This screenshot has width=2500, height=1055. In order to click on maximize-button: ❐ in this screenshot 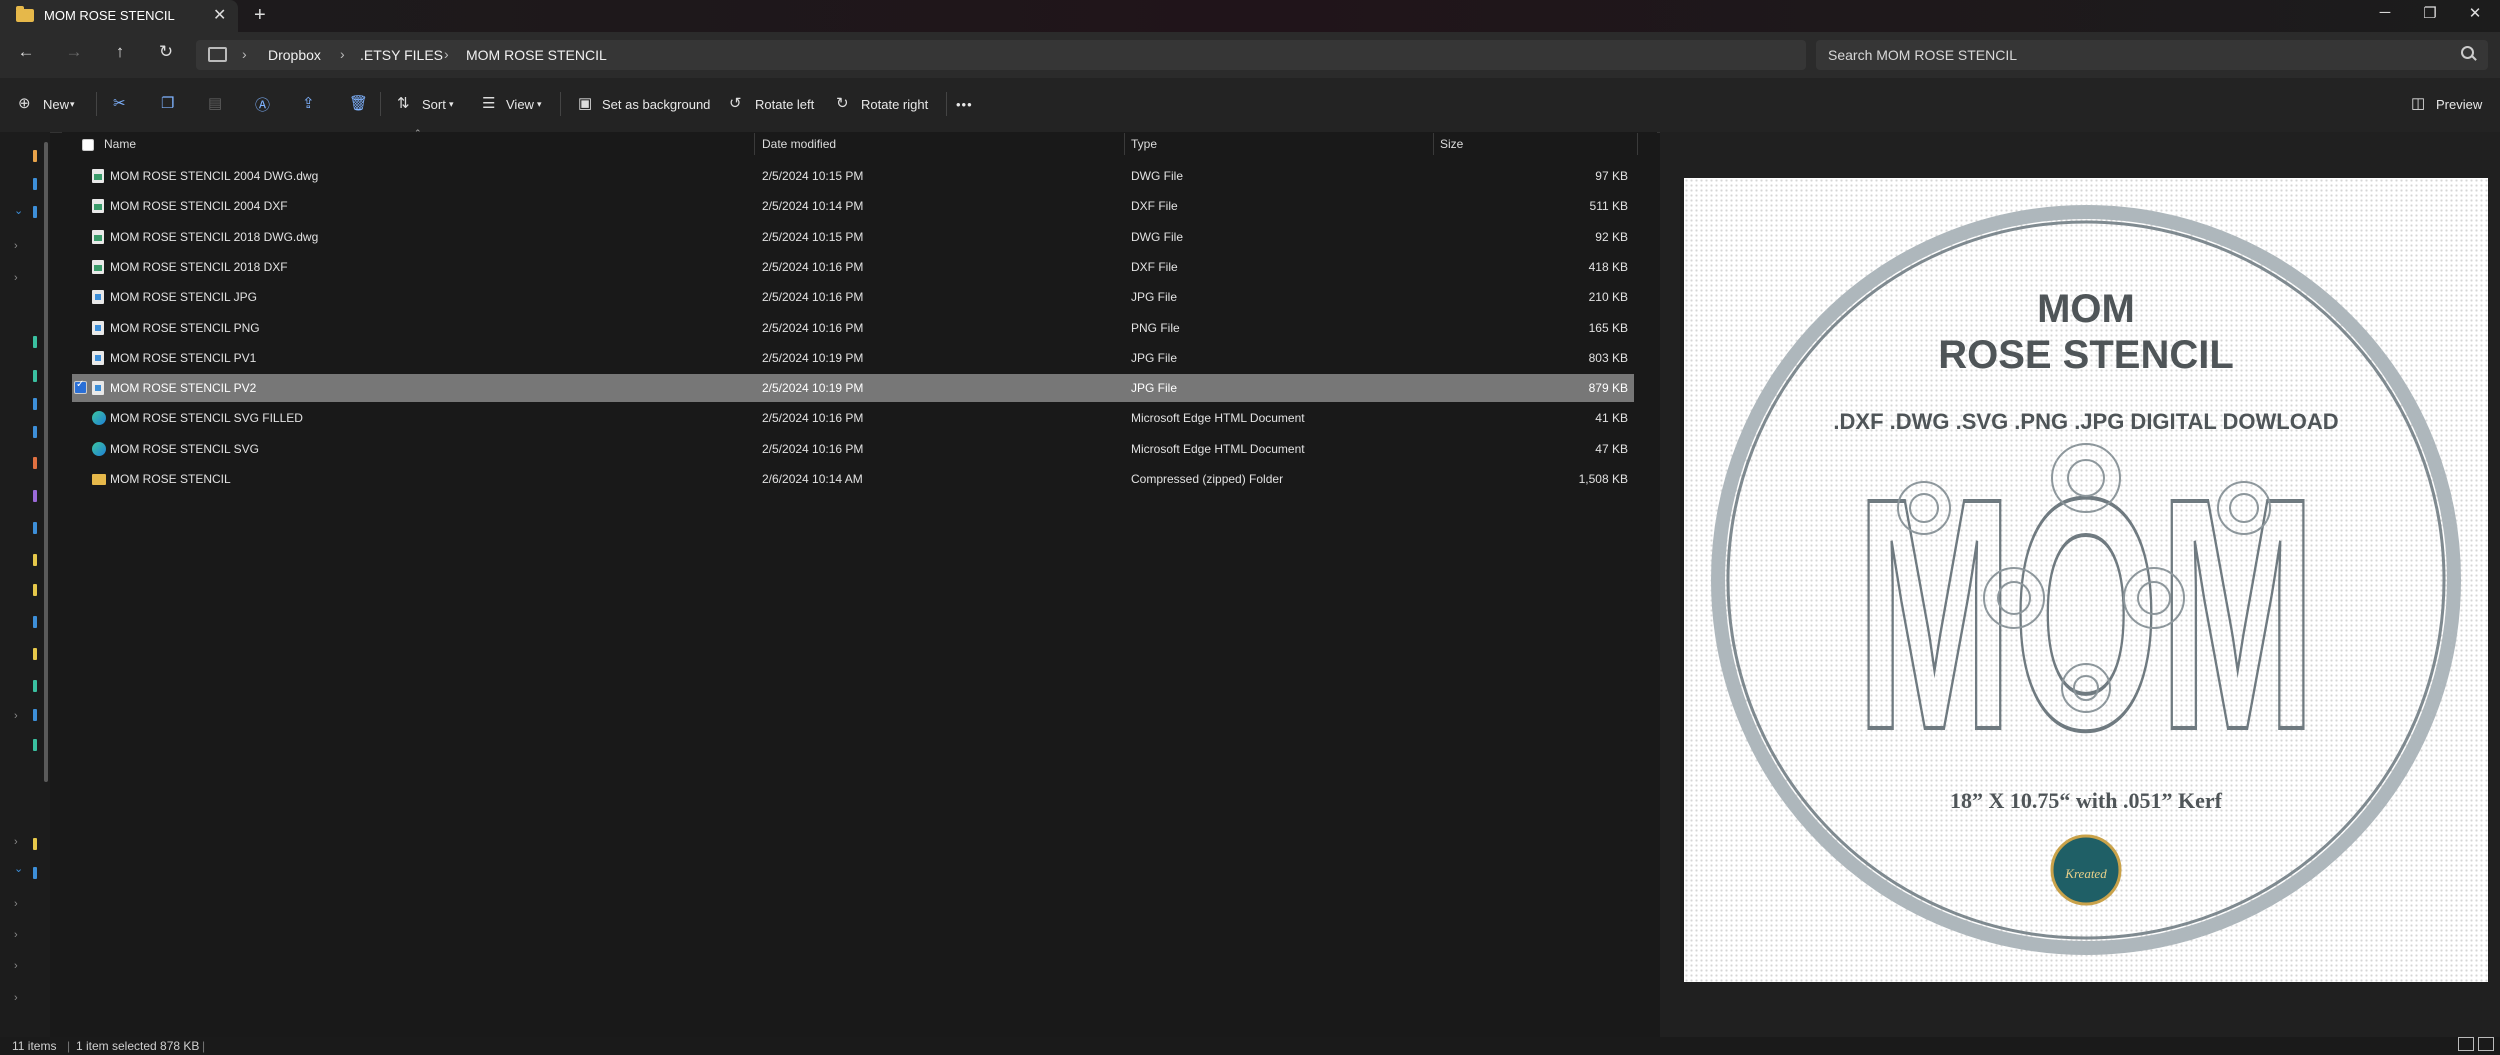, I will do `click(2430, 13)`.